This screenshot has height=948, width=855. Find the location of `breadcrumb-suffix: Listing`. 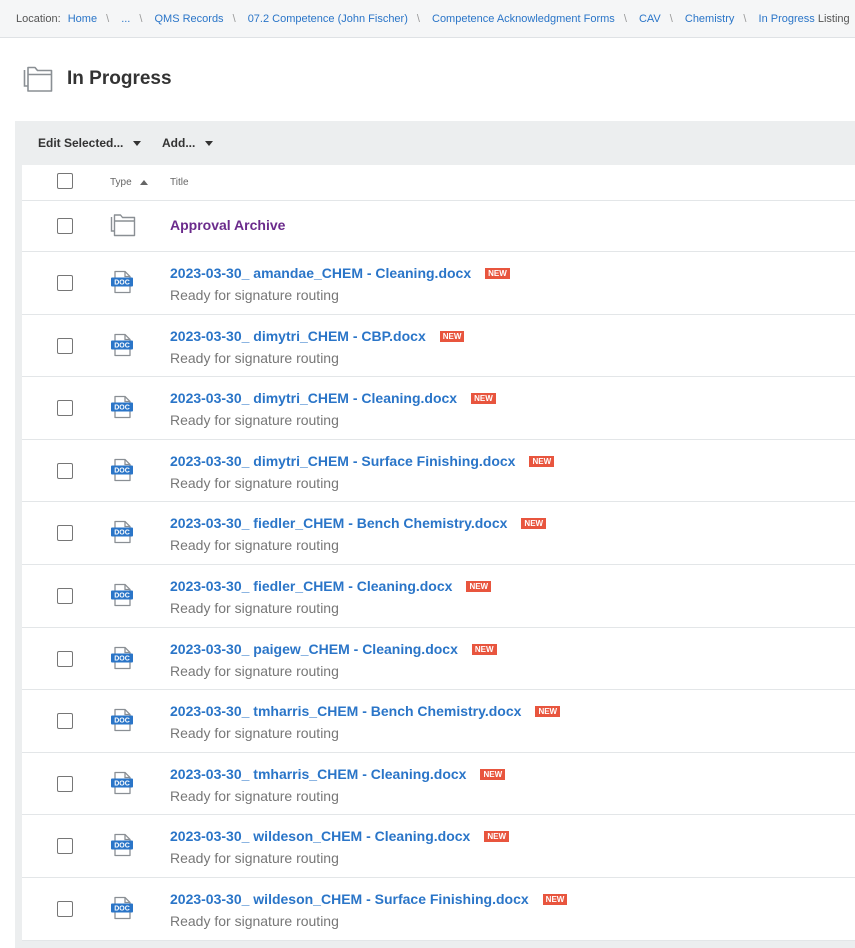

breadcrumb-suffix: Listing is located at coordinates (833, 19).